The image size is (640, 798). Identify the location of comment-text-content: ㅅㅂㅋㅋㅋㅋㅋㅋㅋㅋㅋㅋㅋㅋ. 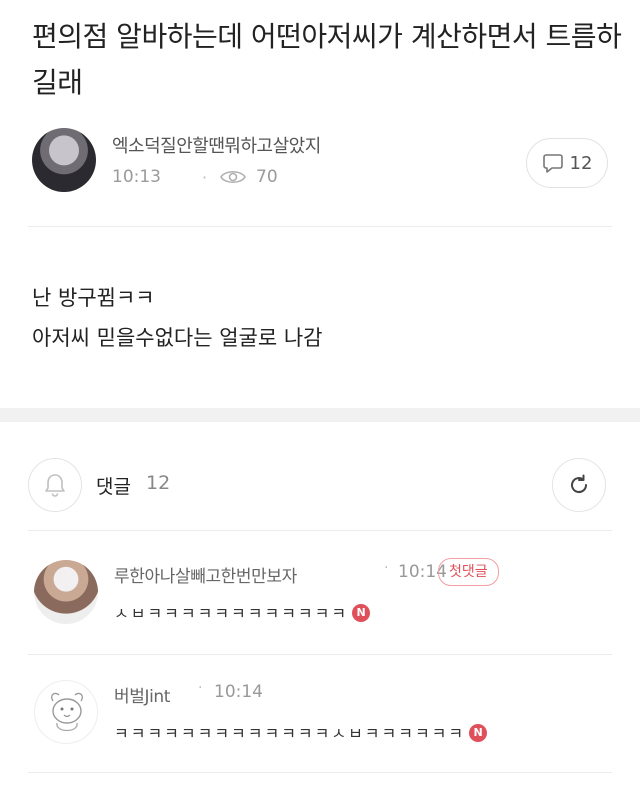
(231, 613).